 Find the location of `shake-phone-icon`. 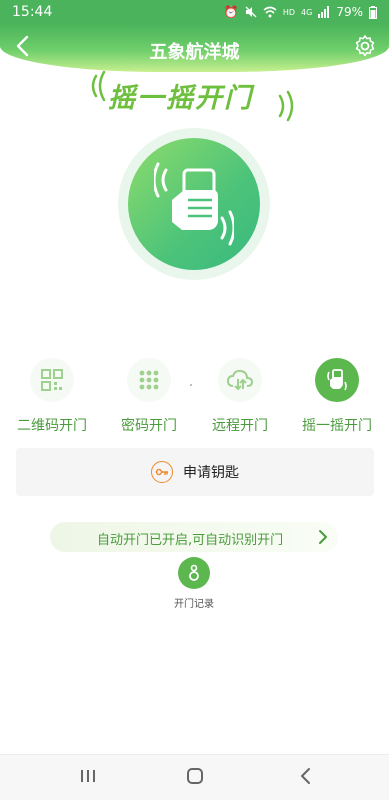

shake-phone-icon is located at coordinates (337, 380).